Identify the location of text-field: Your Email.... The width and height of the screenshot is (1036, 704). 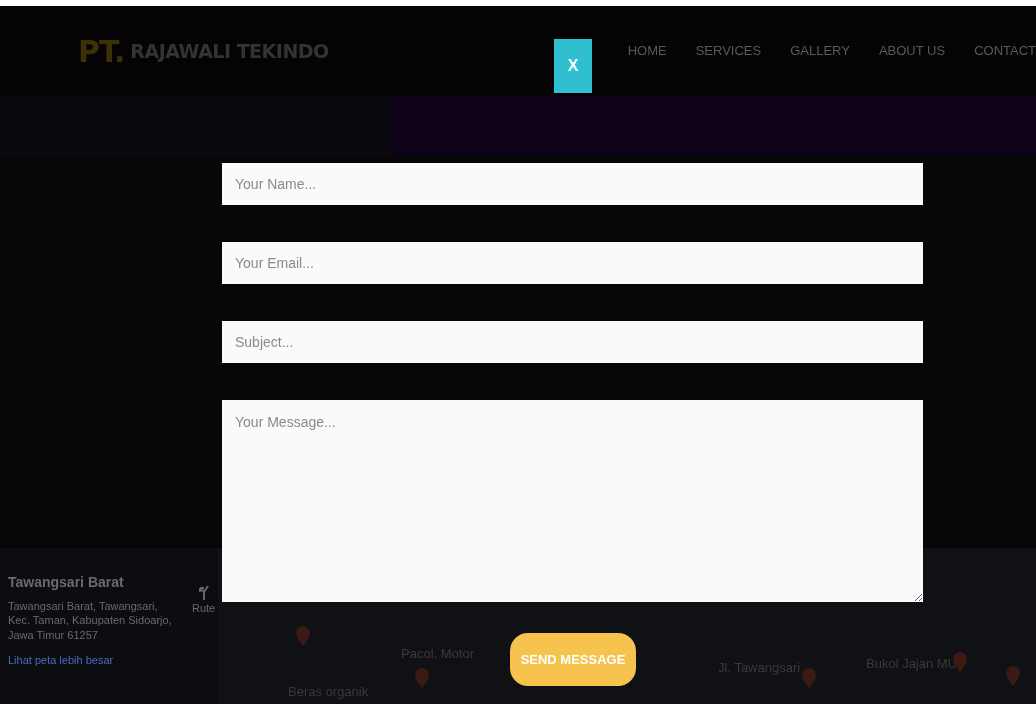
(572, 263).